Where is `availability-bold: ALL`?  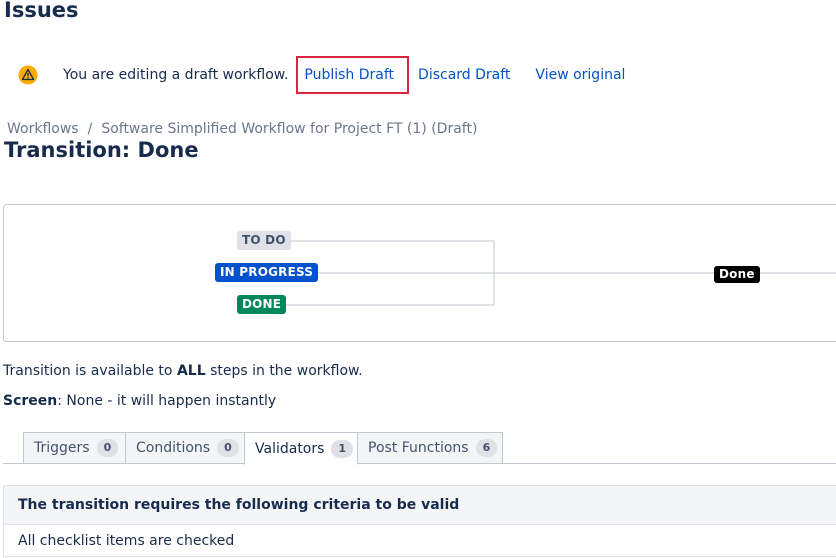 availability-bold: ALL is located at coordinates (191, 371).